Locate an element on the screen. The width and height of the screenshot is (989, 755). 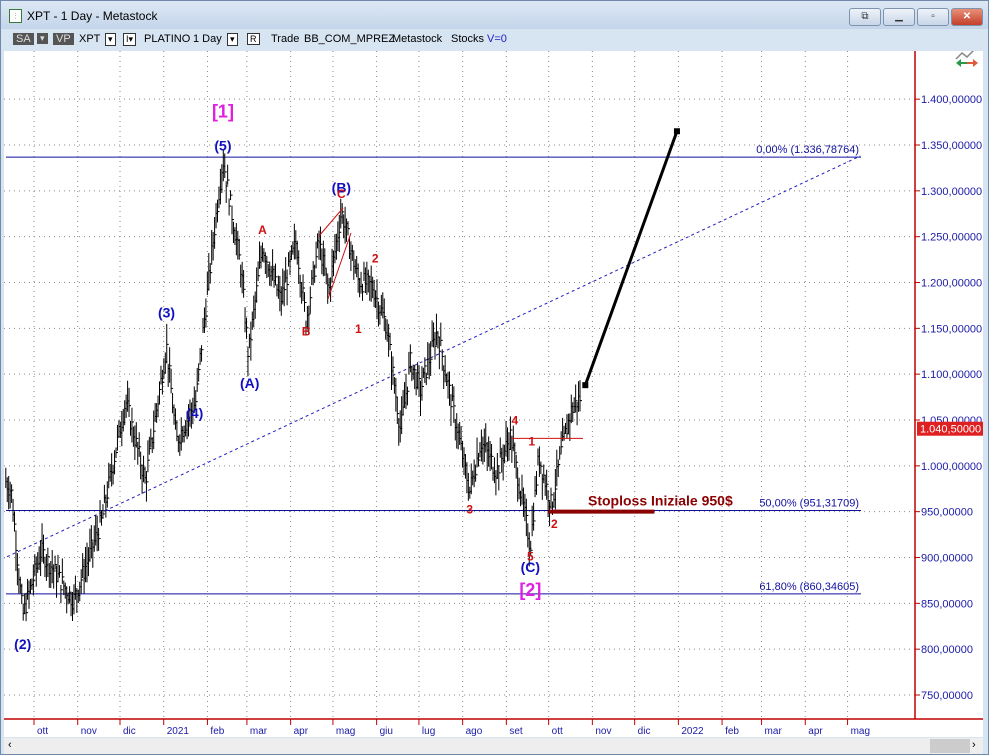
symbol-label: XPT is located at coordinates (90, 39).